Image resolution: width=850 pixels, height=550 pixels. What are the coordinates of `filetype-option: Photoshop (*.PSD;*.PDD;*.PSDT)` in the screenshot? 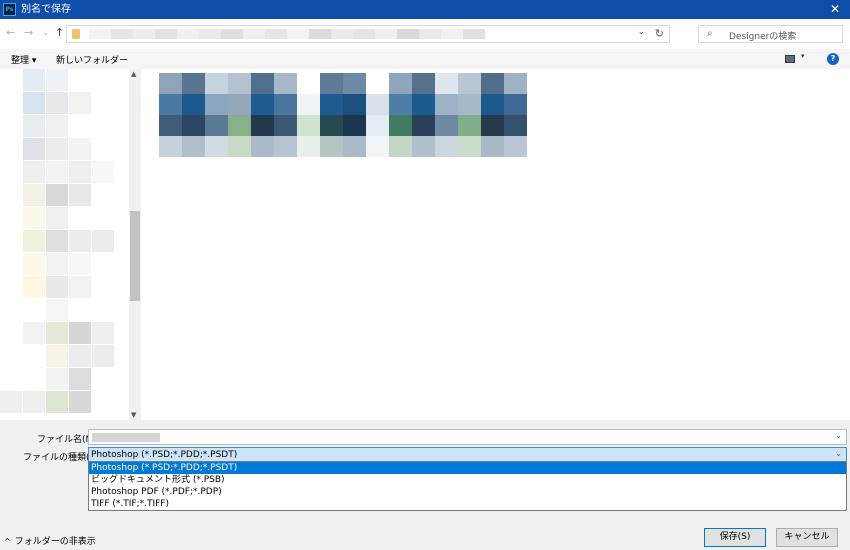 It's located at (467, 468).